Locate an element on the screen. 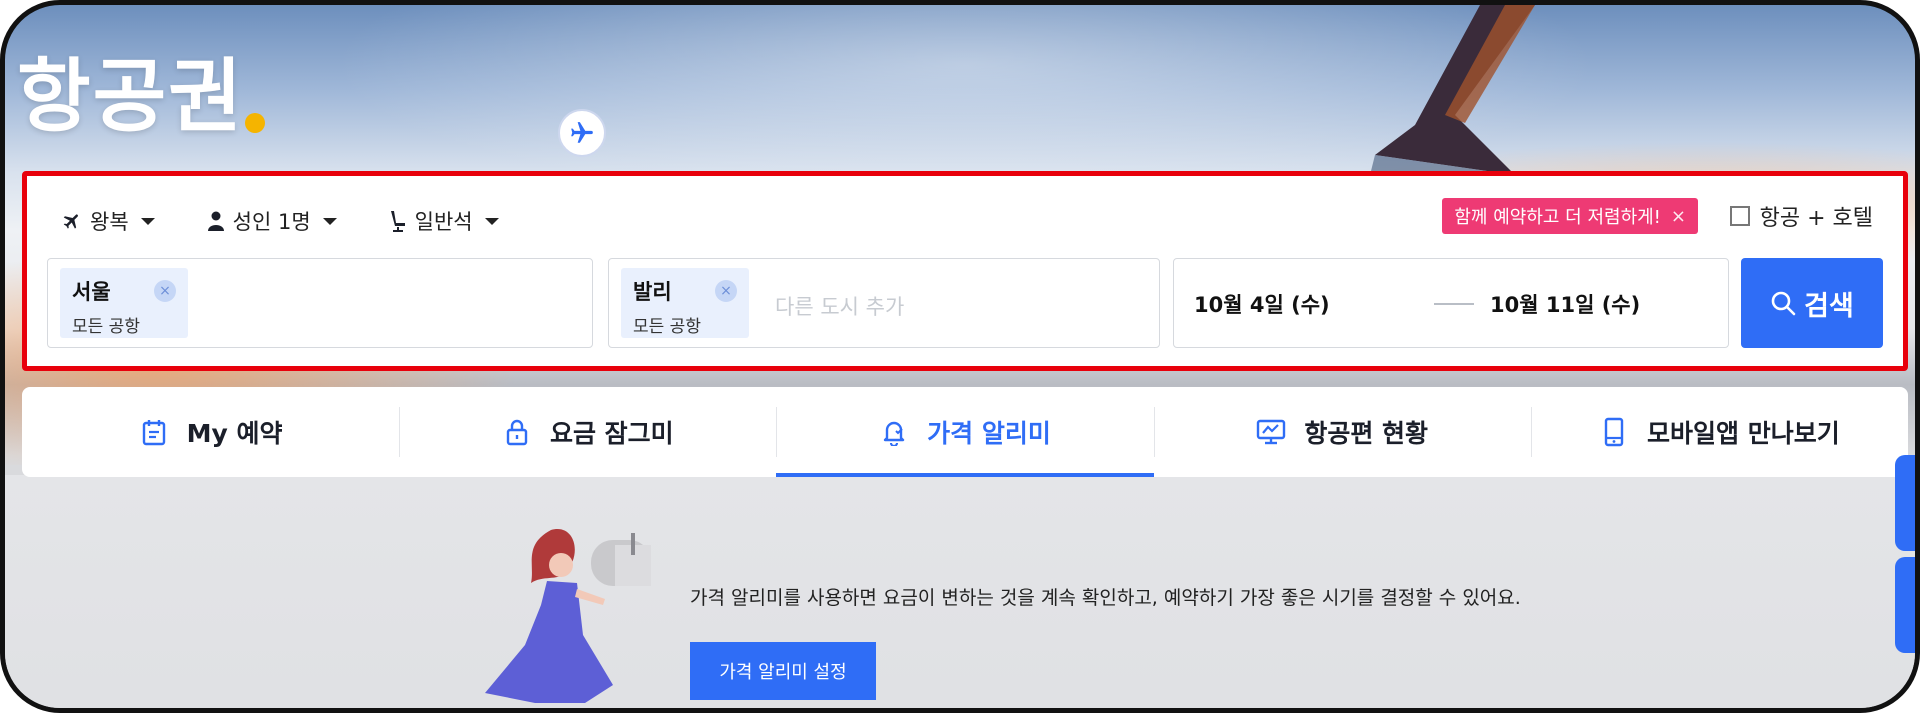 The width and height of the screenshot is (1920, 713). tab-mobile-app: 모바일앱 만나보기 is located at coordinates (1719, 432).